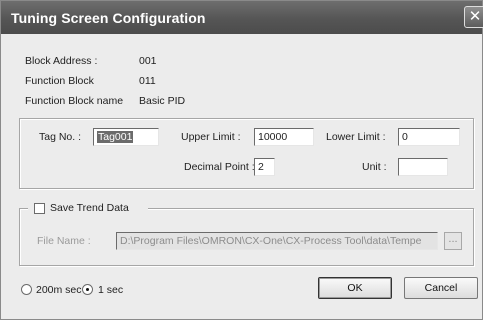 The image size is (483, 320). I want to click on dialog-title: Tuning Screen Configuration, so click(108, 18).